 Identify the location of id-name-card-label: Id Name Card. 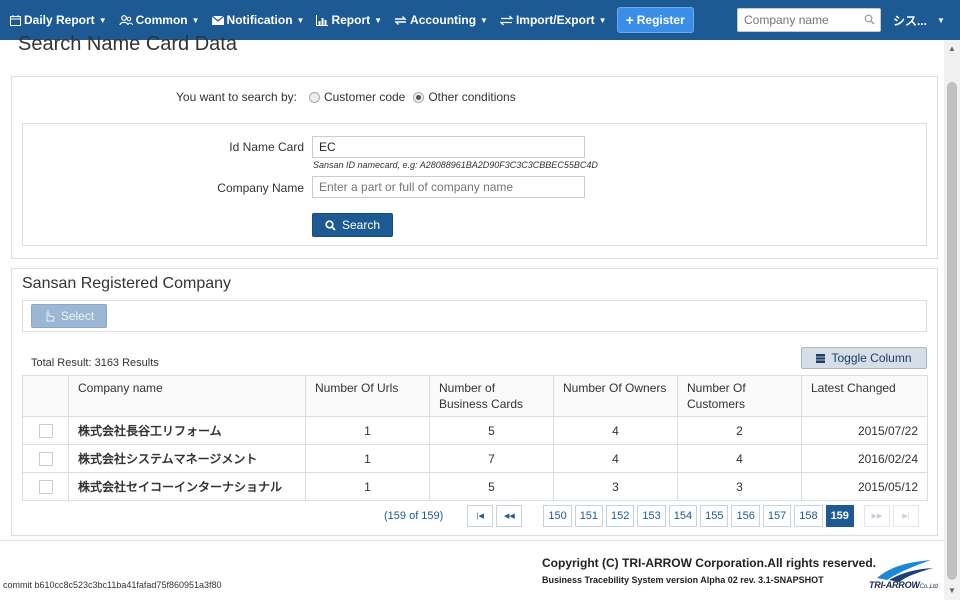
(266, 147).